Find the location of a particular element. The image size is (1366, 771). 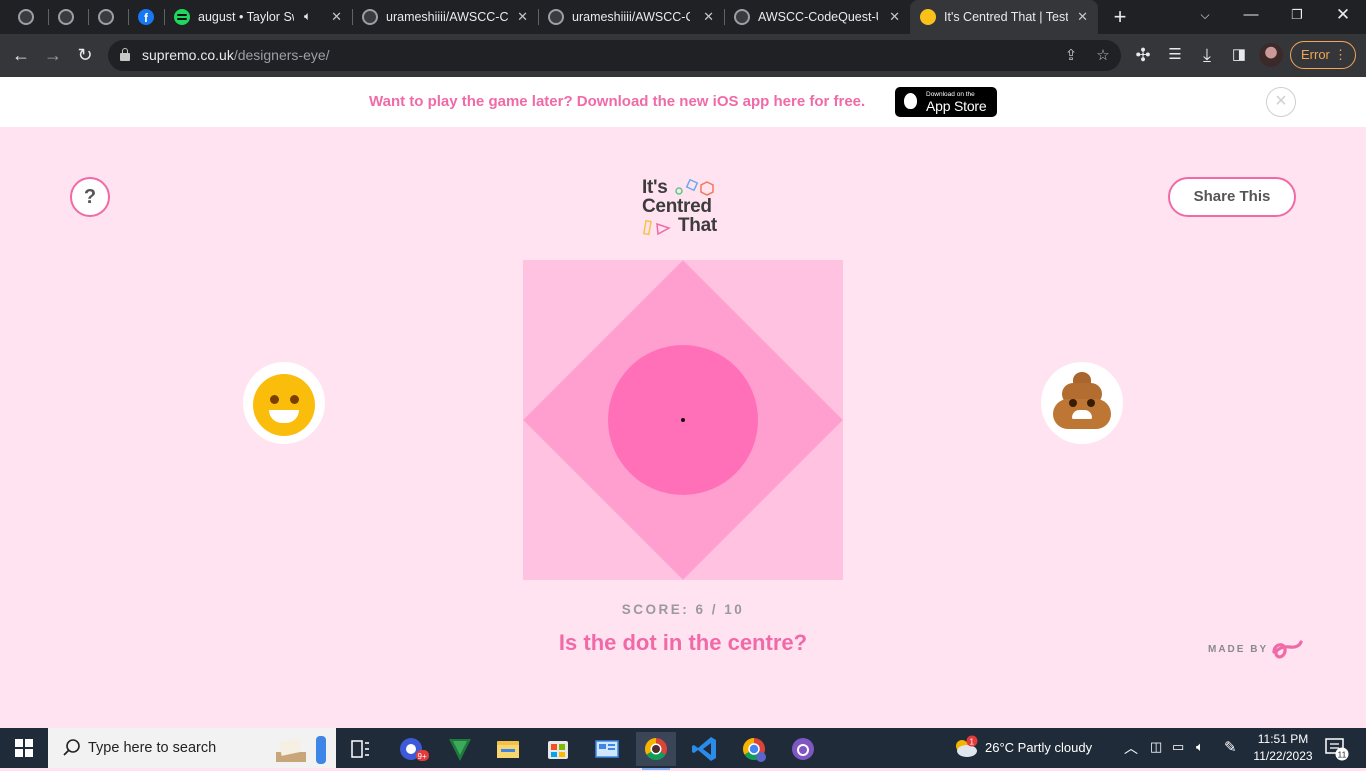

tab-awscc-2: urameshiiii/AWSCC-Co ✕ is located at coordinates (631, 17).